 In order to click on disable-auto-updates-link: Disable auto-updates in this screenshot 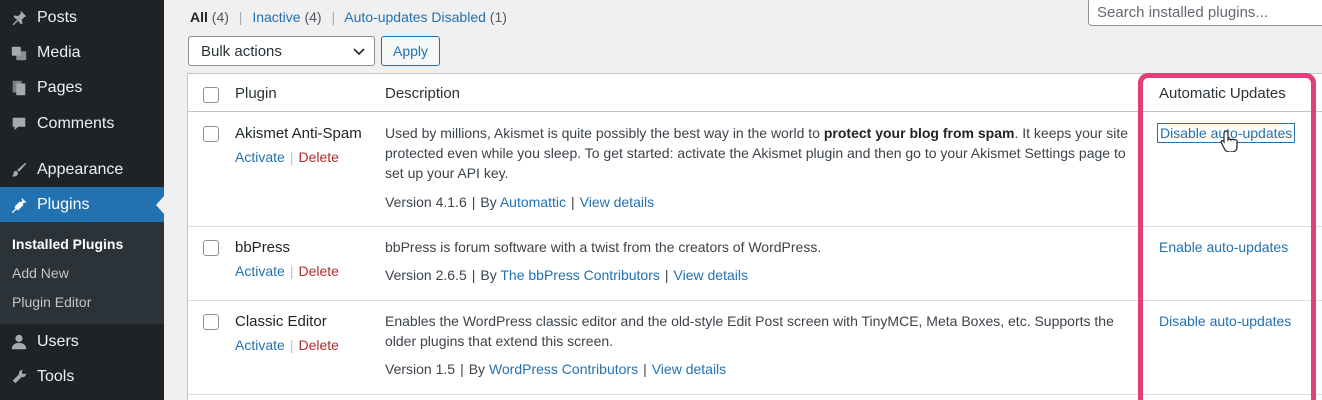, I will do `click(1225, 321)`.